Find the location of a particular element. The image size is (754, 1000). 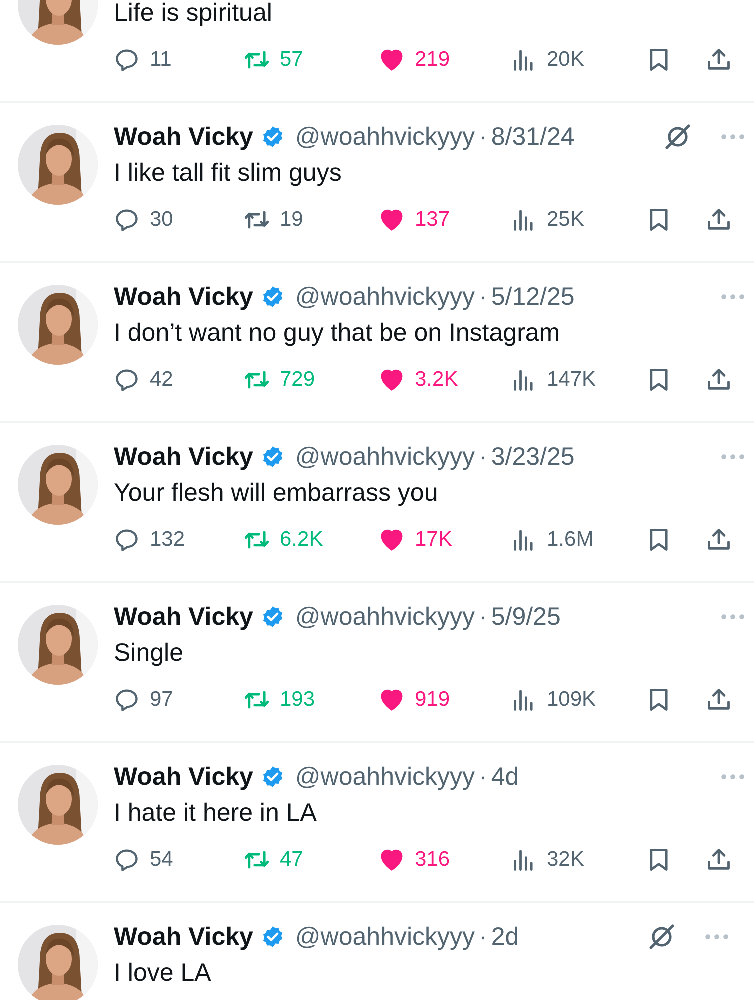

reply-count: 30 is located at coordinates (162, 220).